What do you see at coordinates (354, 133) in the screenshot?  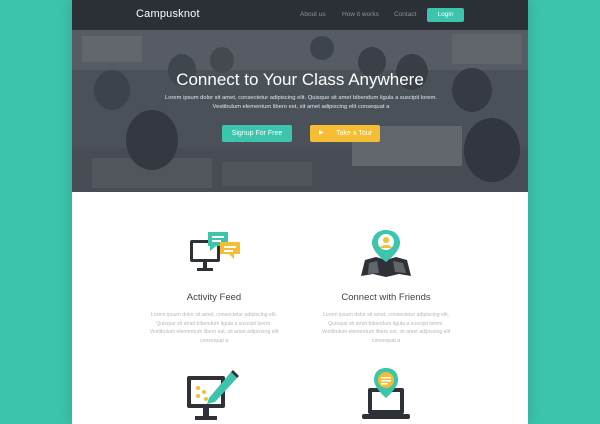 I see `take-tour-label: Take a Tour` at bounding box center [354, 133].